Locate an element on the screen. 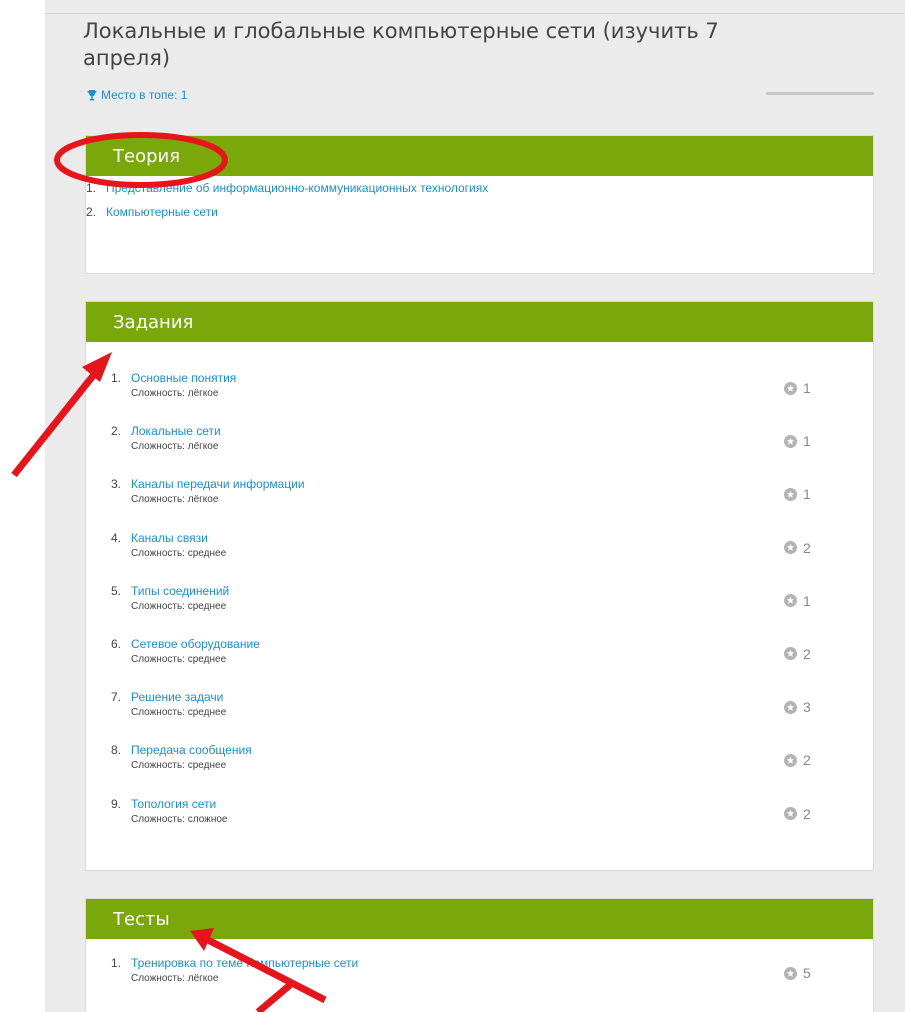 The height and width of the screenshot is (1012, 905). annotation-circle is located at coordinates (141, 160).